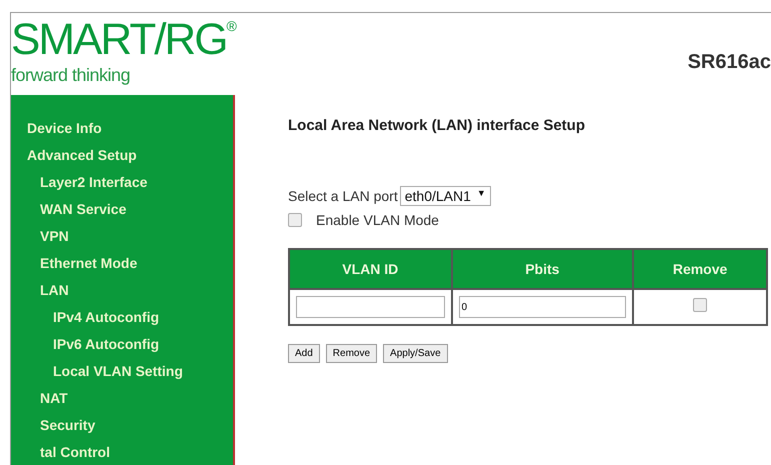 The height and width of the screenshot is (465, 771). What do you see at coordinates (543, 269) in the screenshot?
I see `column-header: Pbits` at bounding box center [543, 269].